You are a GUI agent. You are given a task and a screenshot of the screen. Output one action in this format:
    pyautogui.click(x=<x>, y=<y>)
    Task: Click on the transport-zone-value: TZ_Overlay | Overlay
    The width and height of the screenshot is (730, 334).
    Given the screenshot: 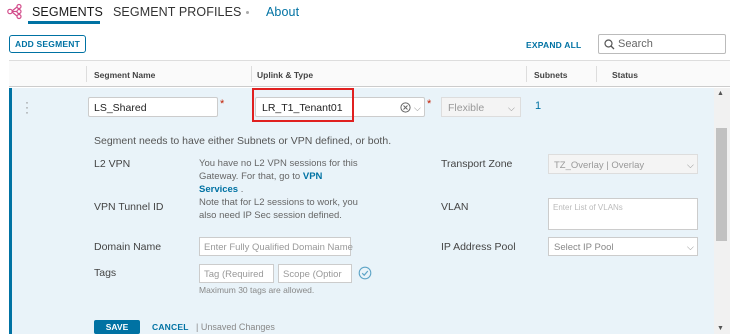 What is the action you would take?
    pyautogui.click(x=599, y=165)
    